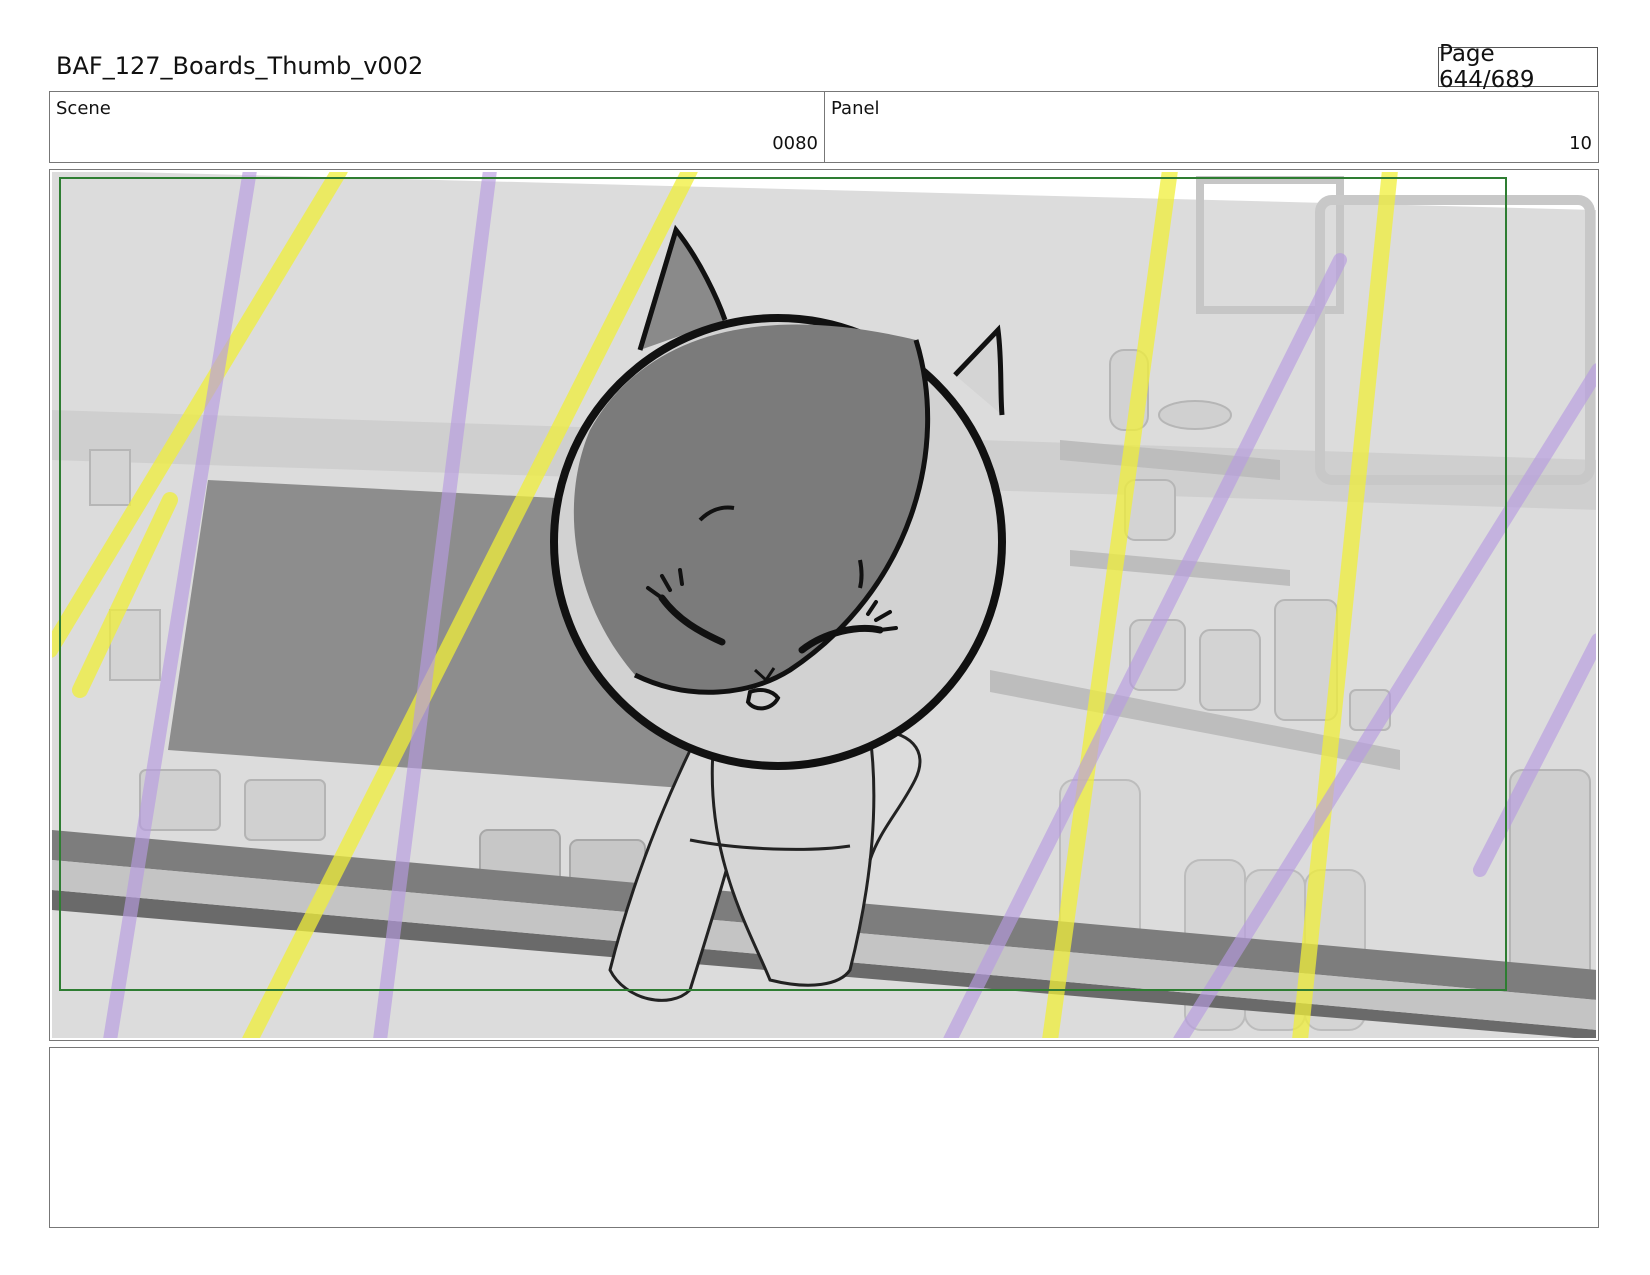 This screenshot has height=1275, width=1650. Describe the element at coordinates (1211, 127) in the screenshot. I see `panel-cell: Panel 10` at that location.